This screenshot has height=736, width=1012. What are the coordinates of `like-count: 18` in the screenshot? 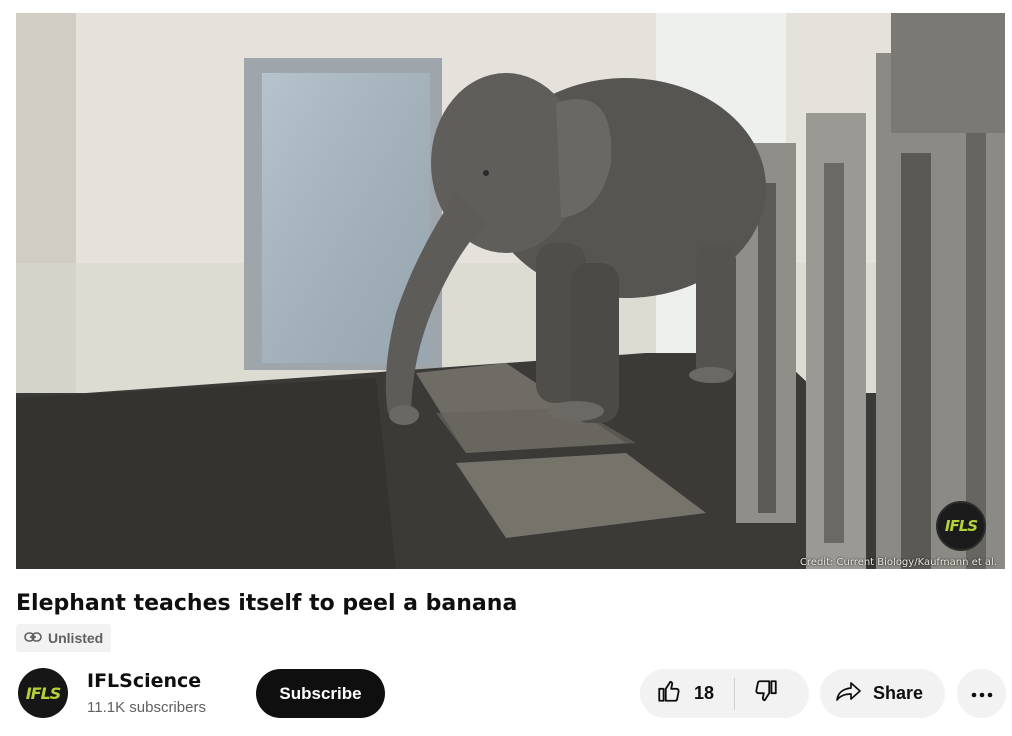 It's located at (704, 693).